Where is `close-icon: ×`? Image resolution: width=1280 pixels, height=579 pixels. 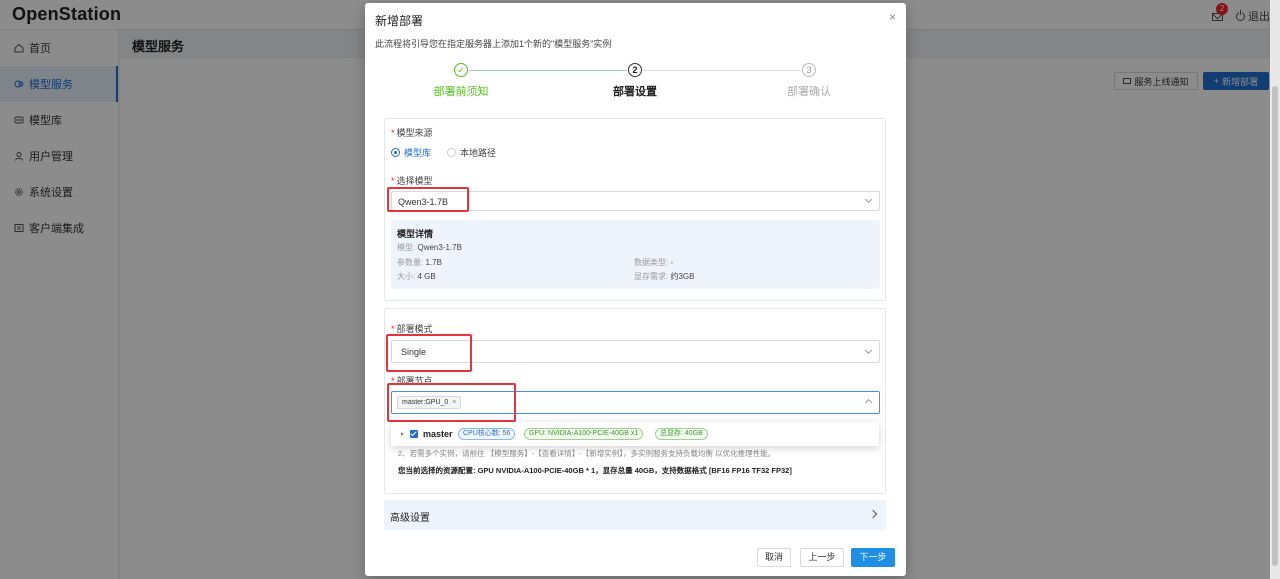
close-icon: × is located at coordinates (892, 17).